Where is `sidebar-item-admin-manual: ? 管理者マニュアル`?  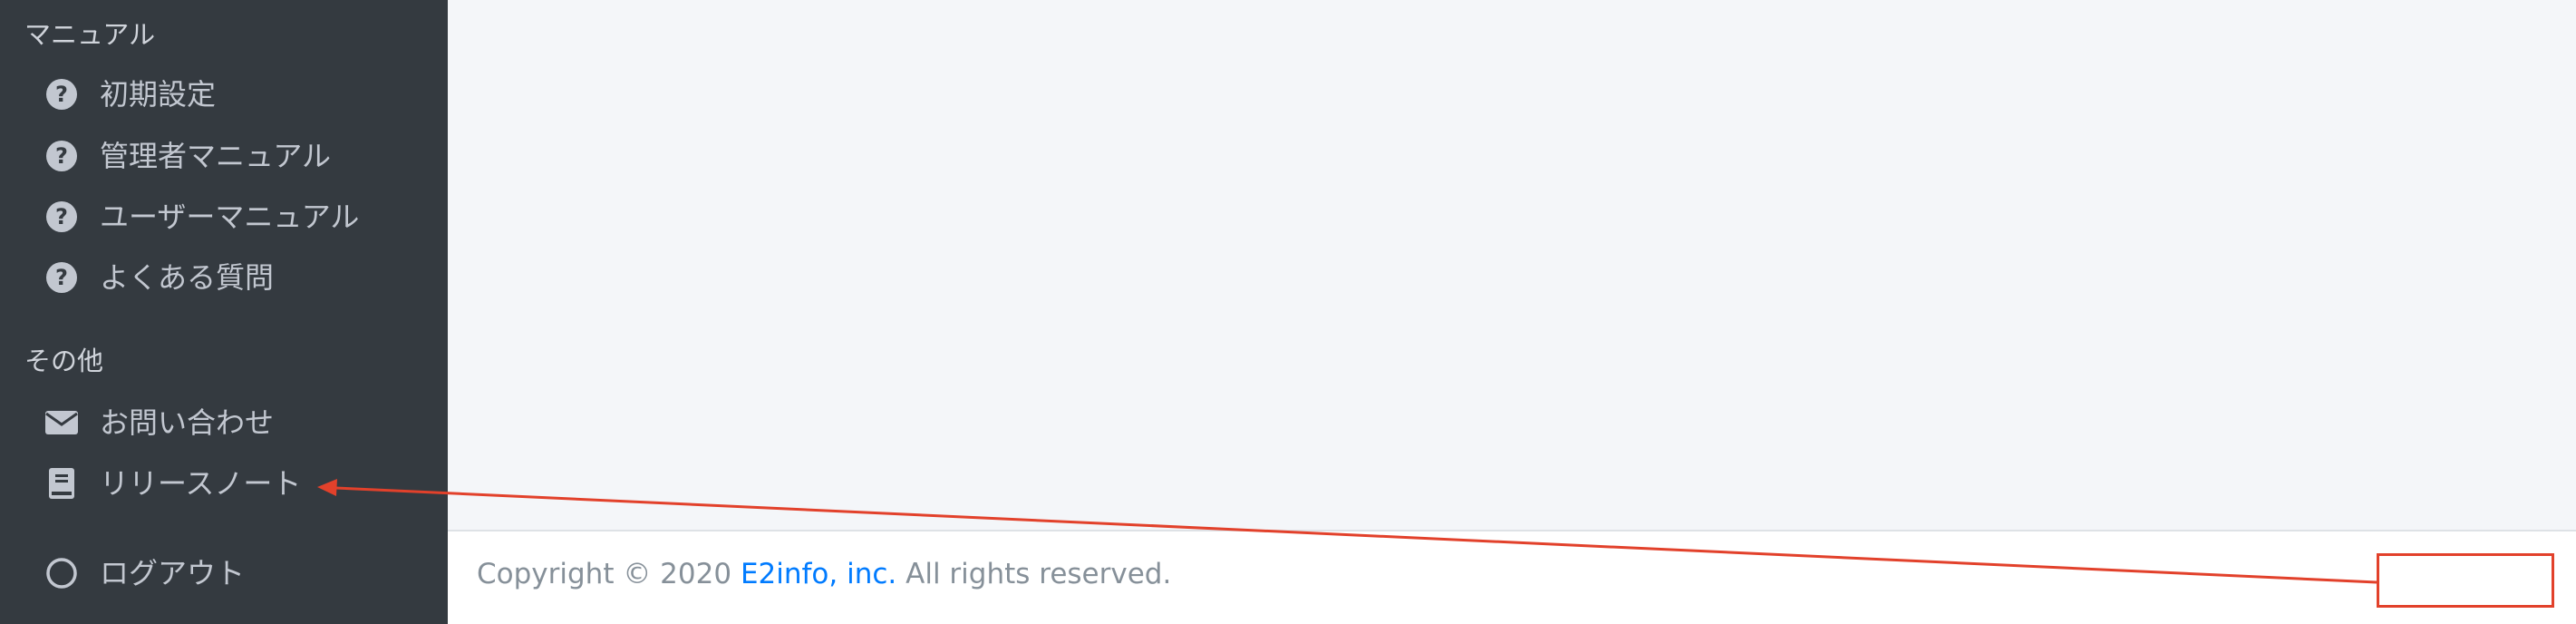
sidebar-item-admin-manual: ? 管理者マニュアル is located at coordinates (234, 156).